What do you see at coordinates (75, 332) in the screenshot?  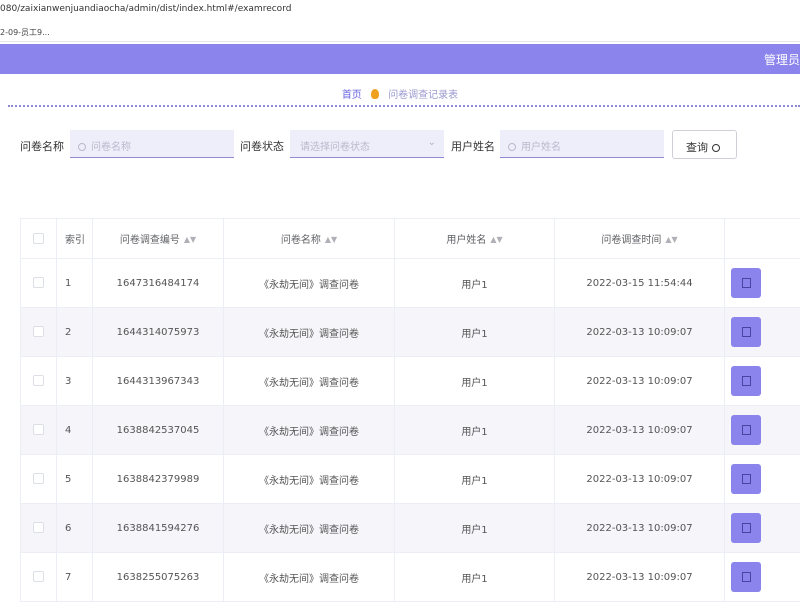 I see `index-cell: 2` at bounding box center [75, 332].